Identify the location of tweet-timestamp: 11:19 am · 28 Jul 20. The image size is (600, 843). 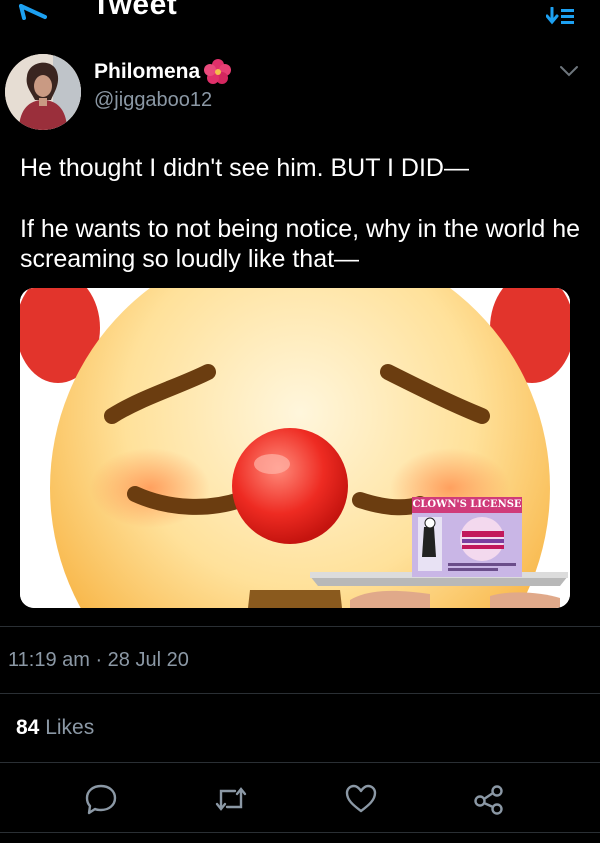
(98, 660).